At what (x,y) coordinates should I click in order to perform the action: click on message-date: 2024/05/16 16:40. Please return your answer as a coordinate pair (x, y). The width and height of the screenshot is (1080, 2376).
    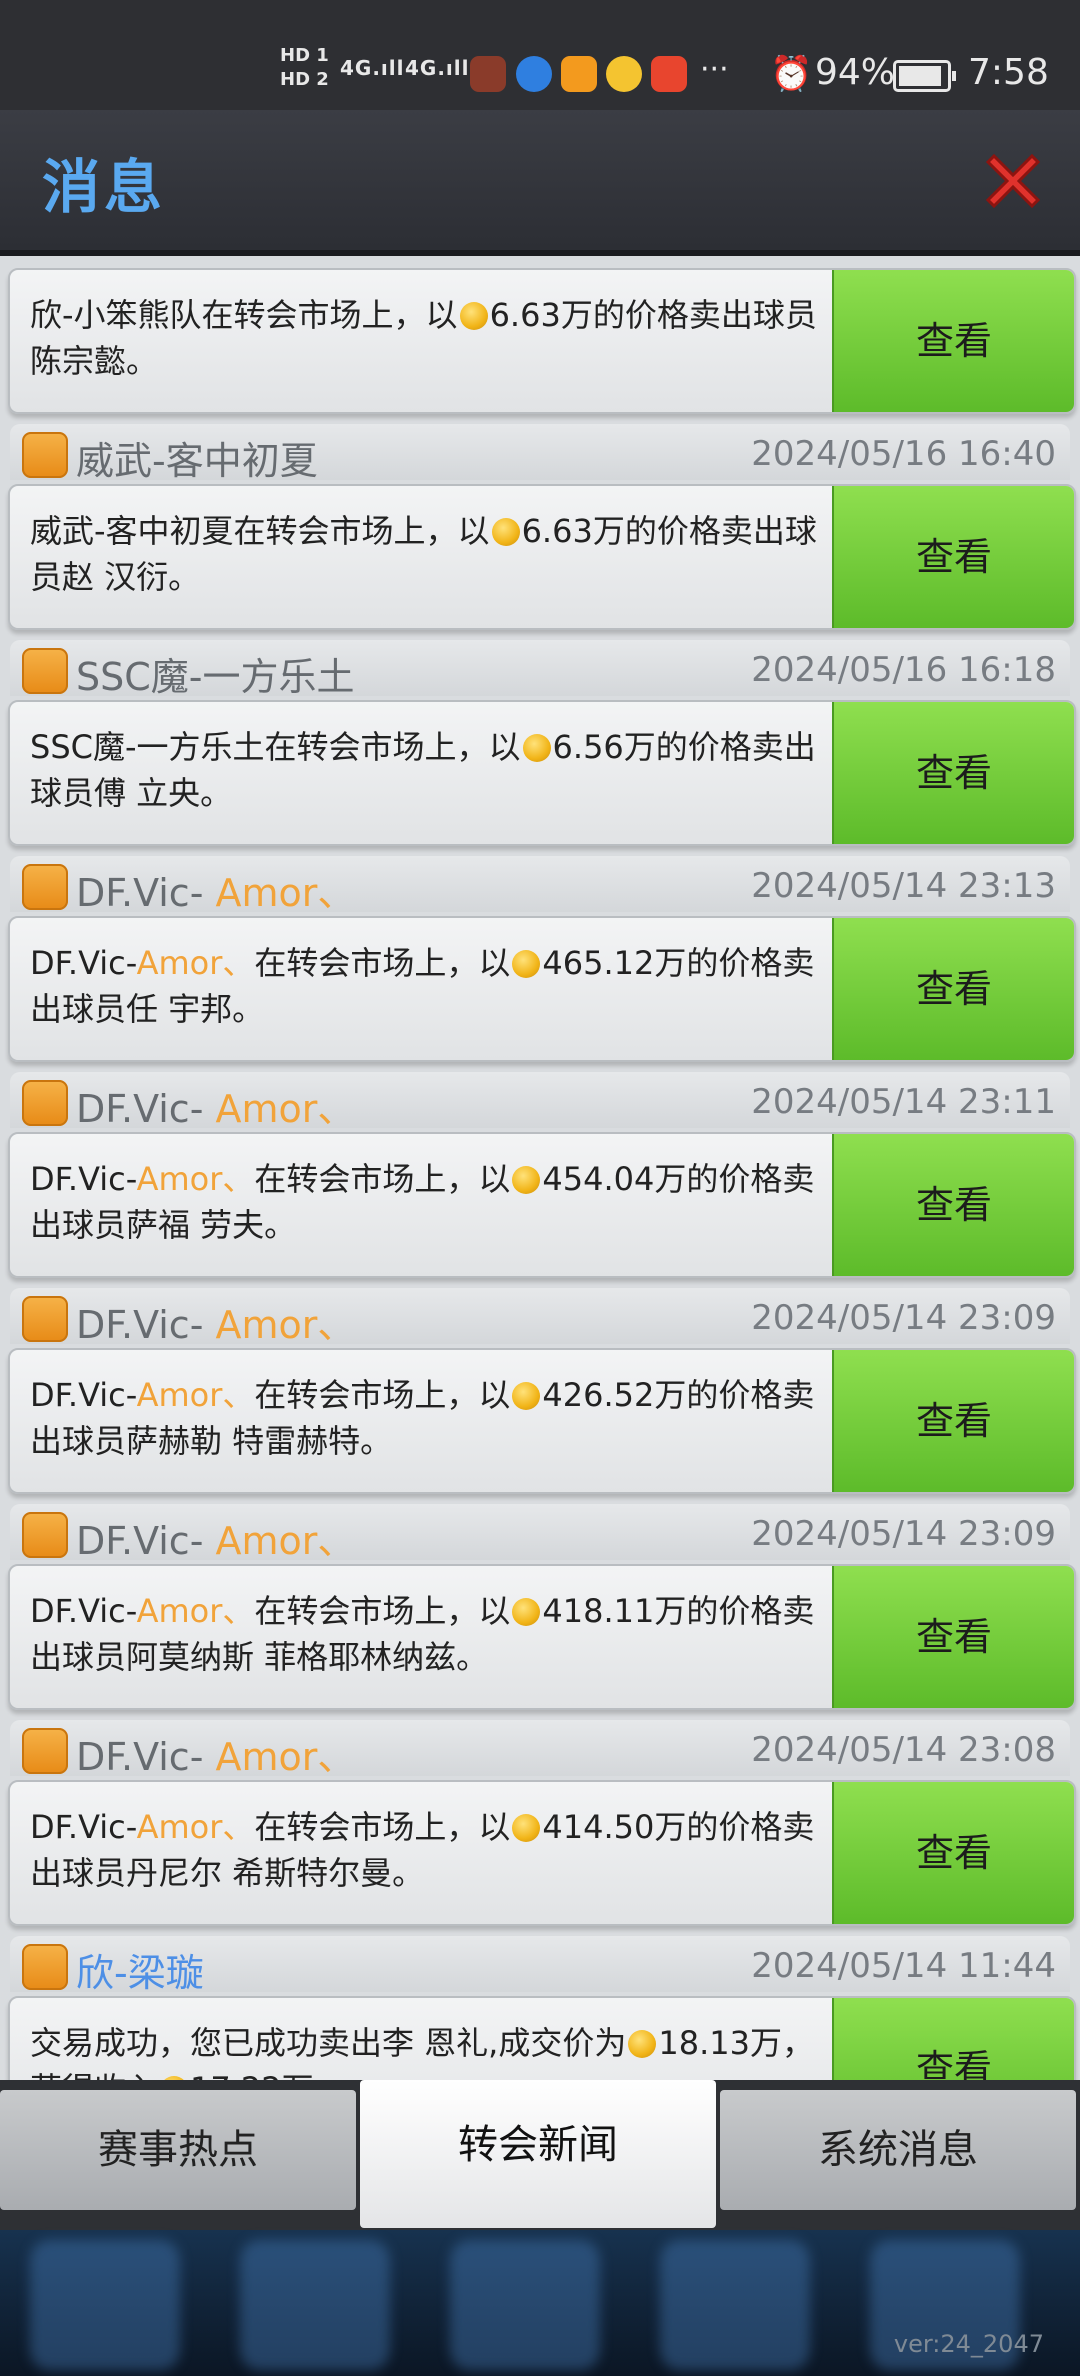
    Looking at the image, I should click on (903, 454).